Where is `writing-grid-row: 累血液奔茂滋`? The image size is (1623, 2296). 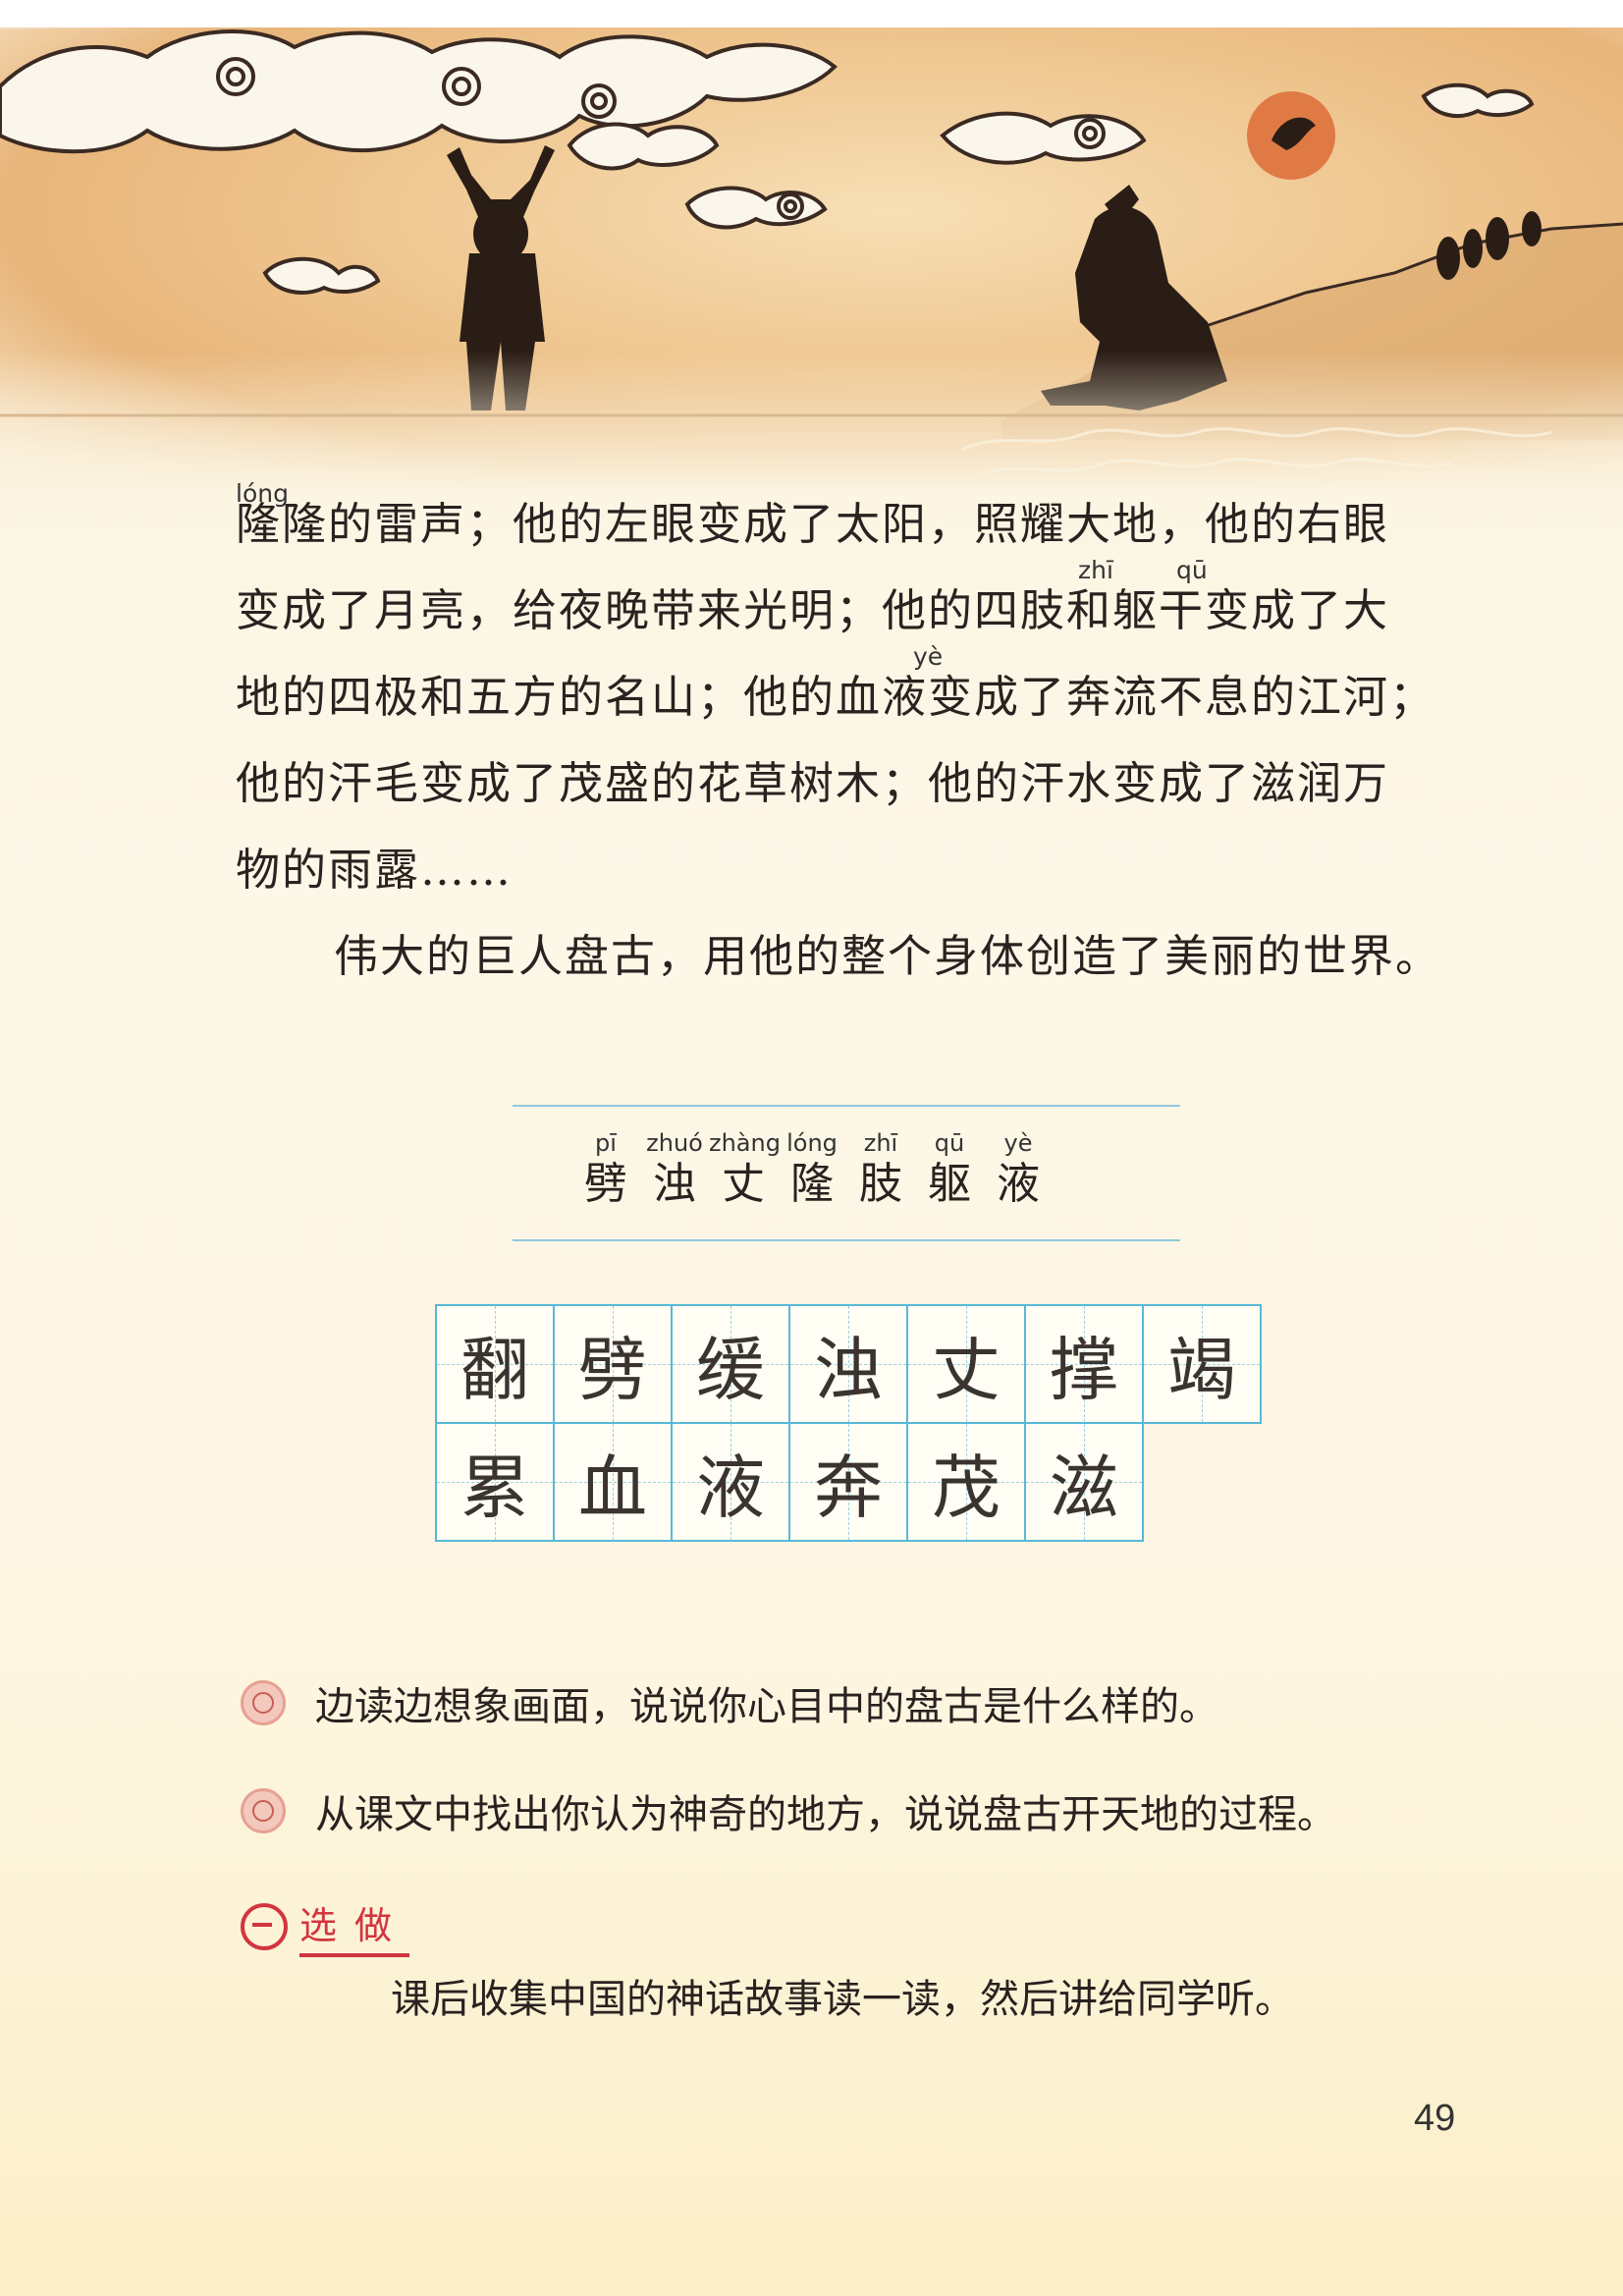
writing-grid-row: 累血液奔茂滋 is located at coordinates (849, 1483).